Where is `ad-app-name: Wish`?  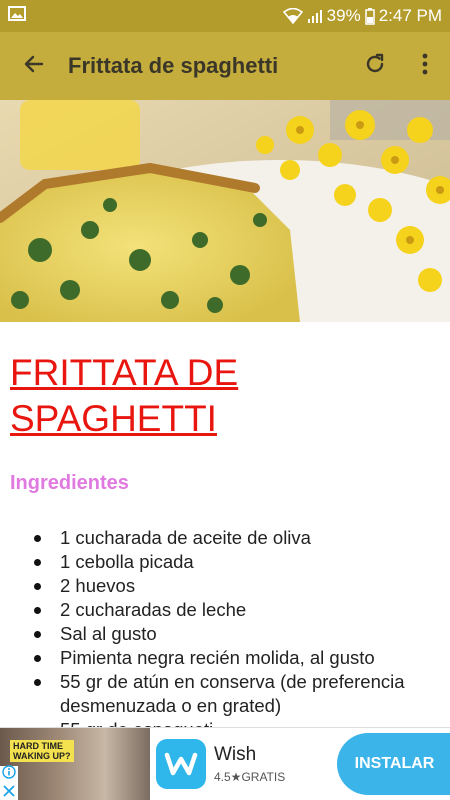
ad-app-name: Wish is located at coordinates (235, 754).